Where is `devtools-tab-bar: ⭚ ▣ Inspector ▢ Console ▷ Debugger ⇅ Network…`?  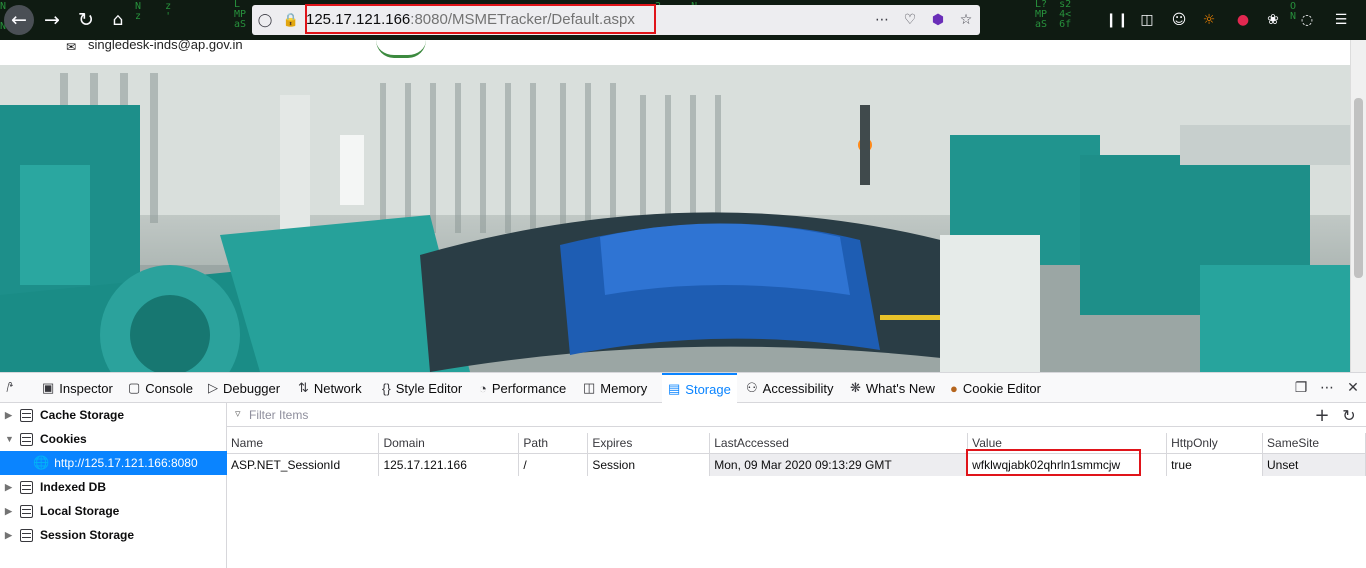 devtools-tab-bar: ⭚ ▣ Inspector ▢ Console ▷ Debugger ⇅ Network… is located at coordinates (683, 388).